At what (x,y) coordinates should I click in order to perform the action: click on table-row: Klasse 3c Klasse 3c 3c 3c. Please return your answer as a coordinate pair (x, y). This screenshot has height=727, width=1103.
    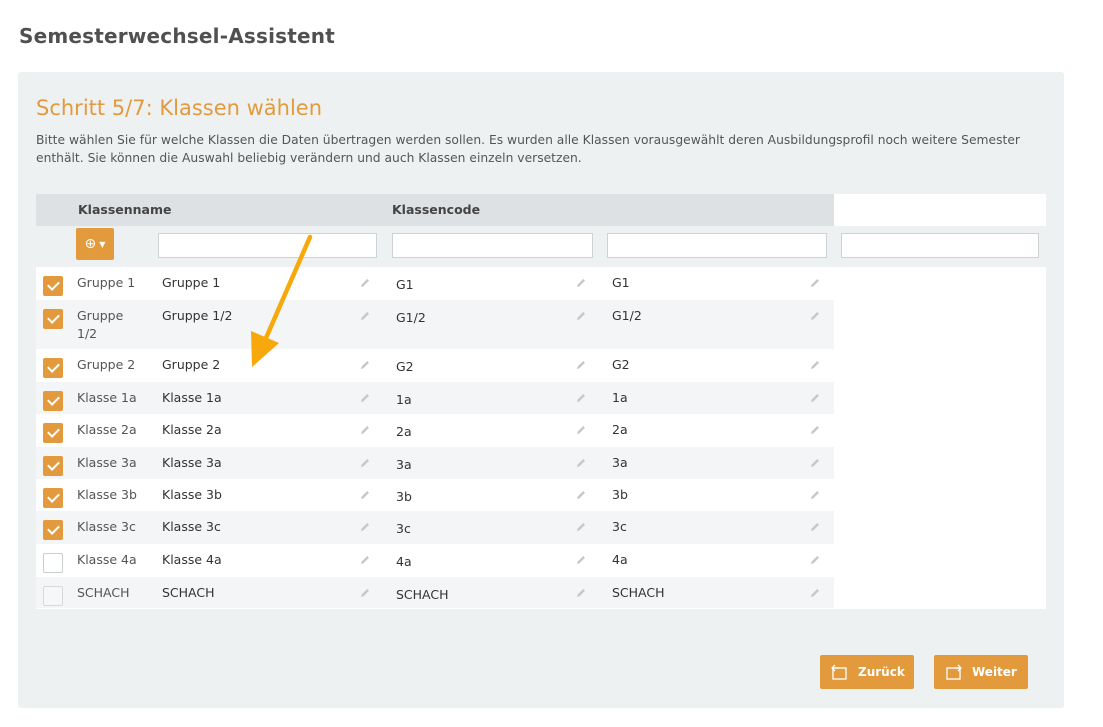
    Looking at the image, I should click on (435, 527).